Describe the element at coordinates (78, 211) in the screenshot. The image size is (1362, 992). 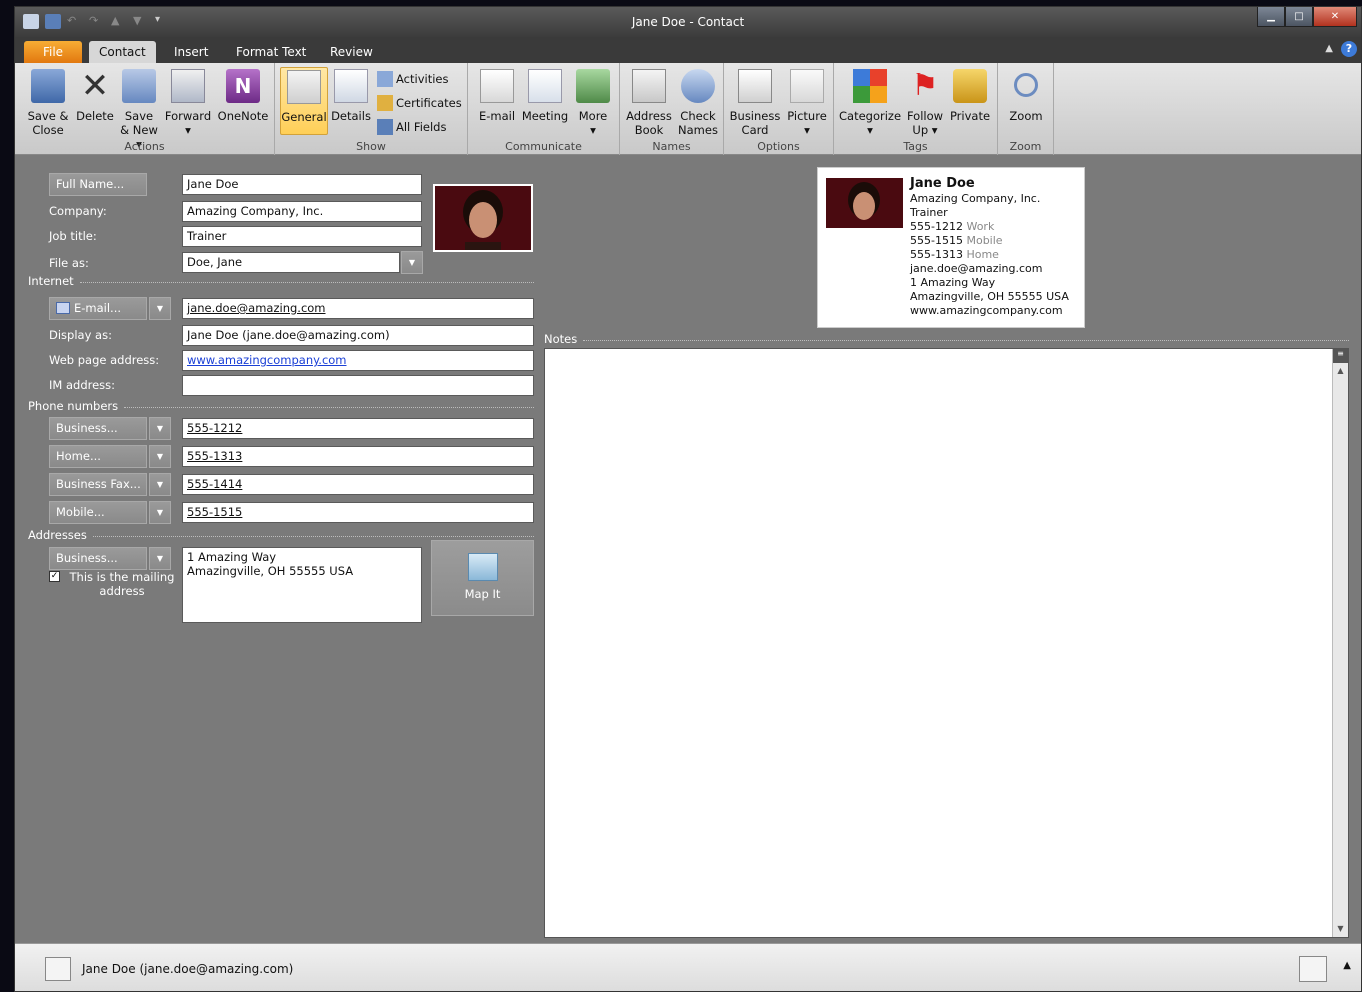
I see `company-label: Company:` at that location.